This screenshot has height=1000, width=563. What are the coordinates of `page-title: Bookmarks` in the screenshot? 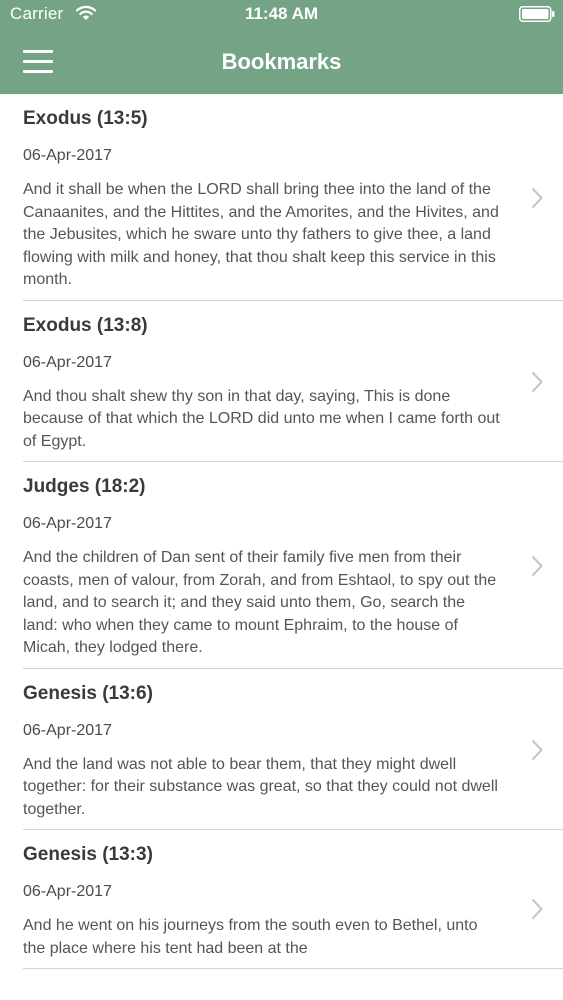 It's located at (281, 61).